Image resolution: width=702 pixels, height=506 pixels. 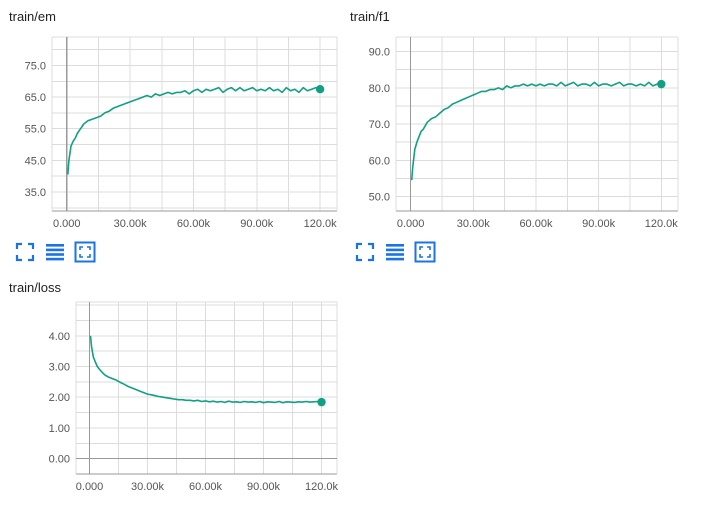 I want to click on y-tick-label: 4.00, so click(x=59, y=337).